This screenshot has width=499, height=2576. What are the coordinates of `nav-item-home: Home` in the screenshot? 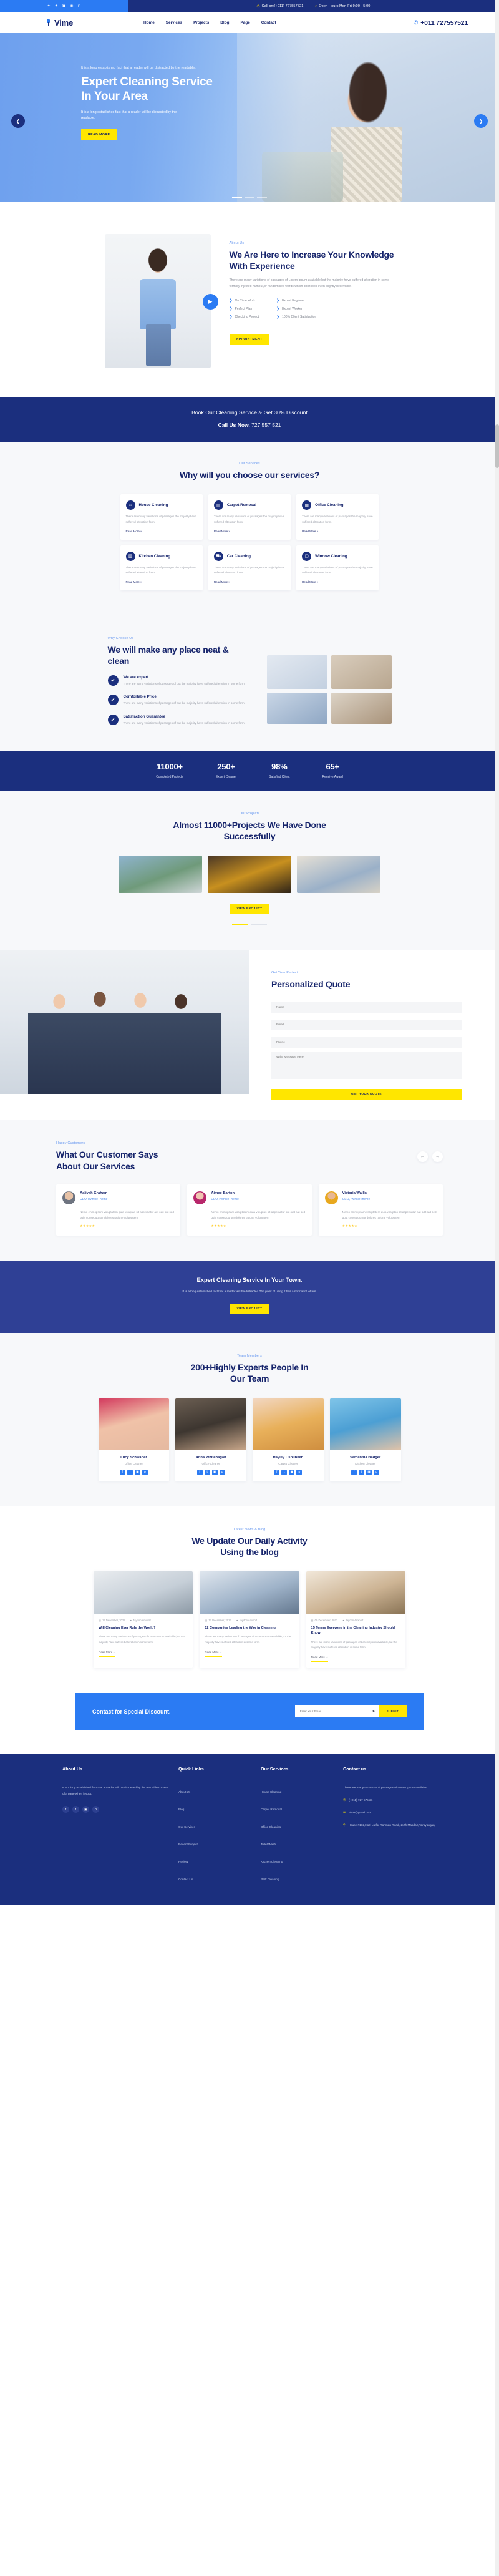 It's located at (149, 23).